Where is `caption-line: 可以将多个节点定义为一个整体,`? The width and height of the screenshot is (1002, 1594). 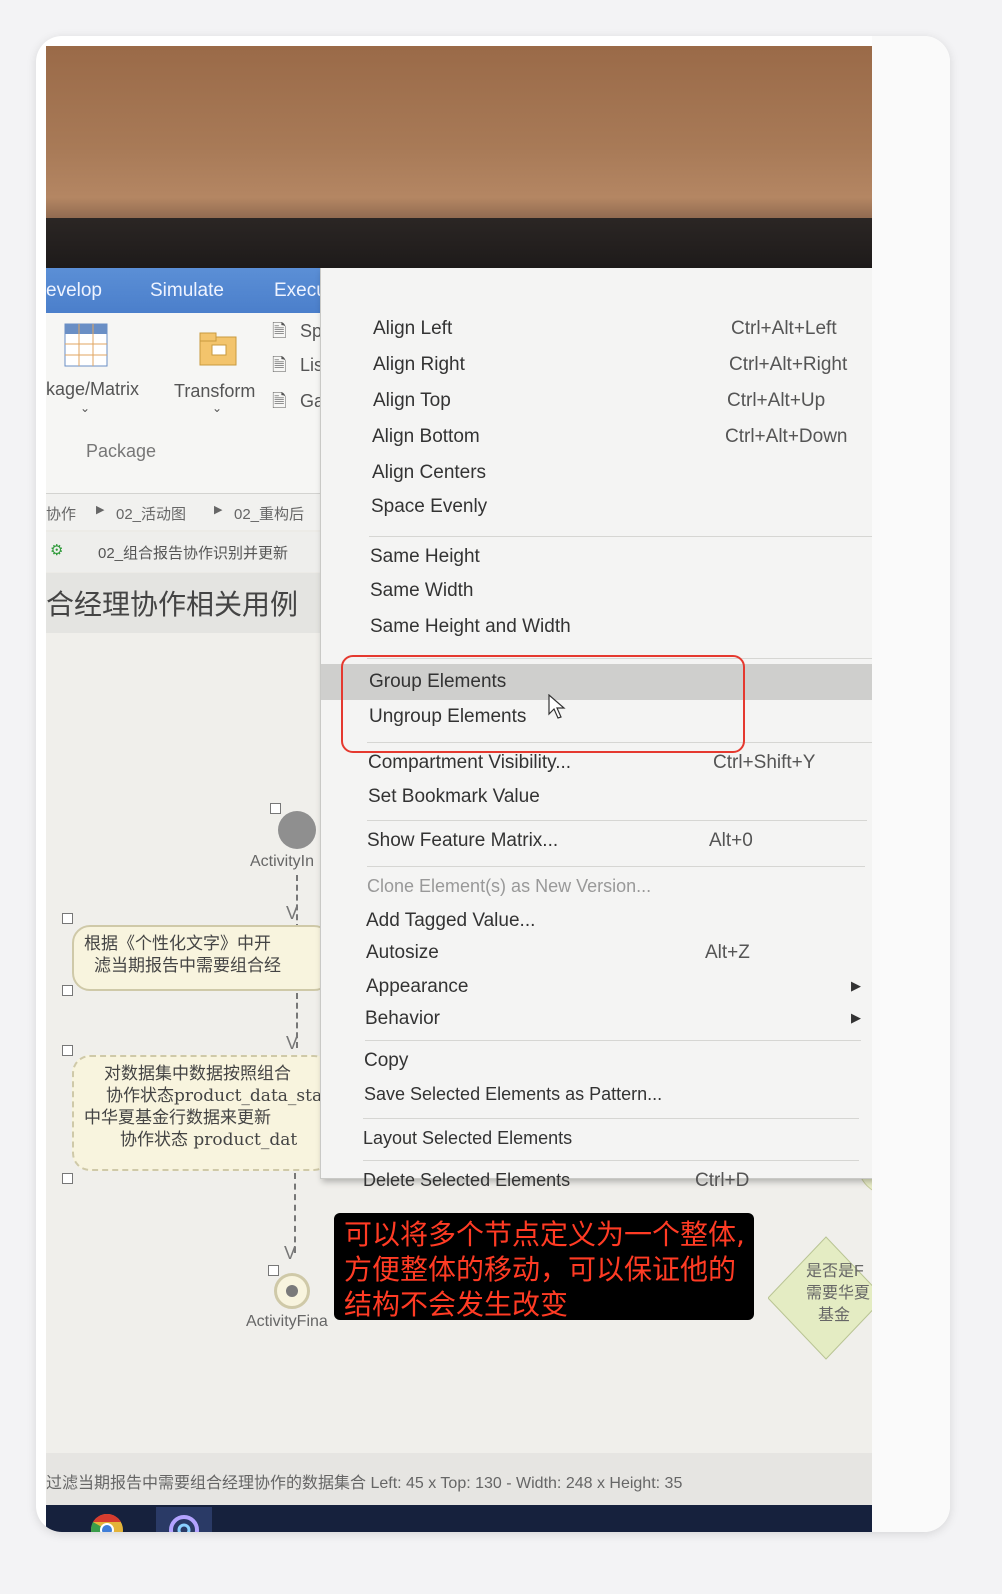
caption-line: 可以将多个节点定义为一个整体, is located at coordinates (544, 1234).